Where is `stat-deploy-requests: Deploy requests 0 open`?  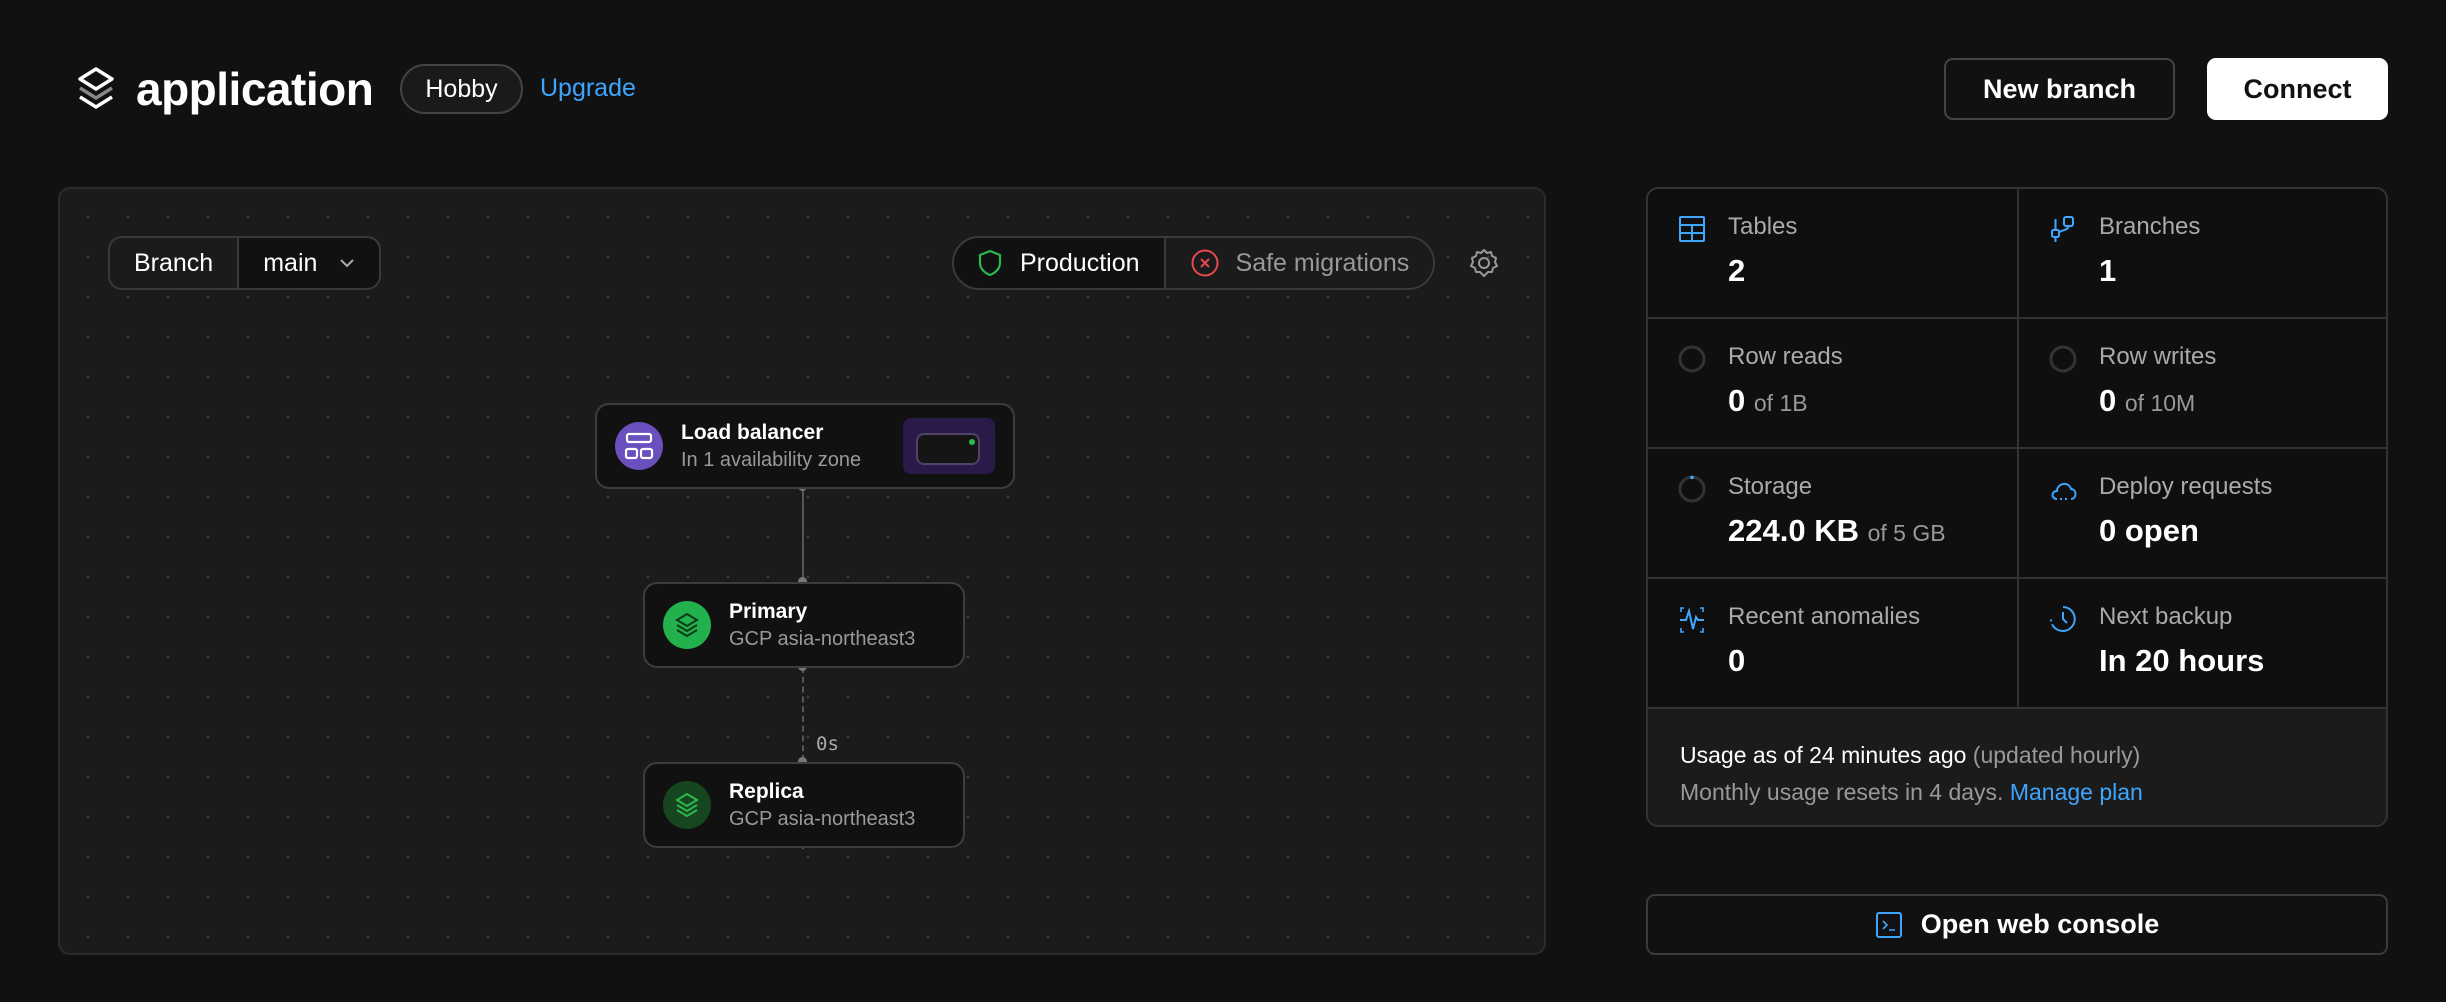
stat-deploy-requests: Deploy requests 0 open is located at coordinates (2202, 514).